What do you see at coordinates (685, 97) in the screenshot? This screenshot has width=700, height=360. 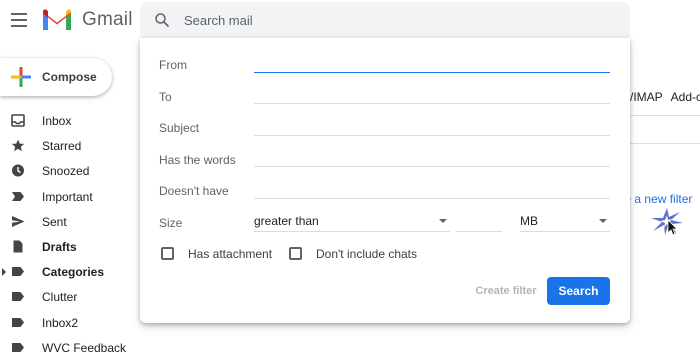 I see `tab-addons: Add-o` at bounding box center [685, 97].